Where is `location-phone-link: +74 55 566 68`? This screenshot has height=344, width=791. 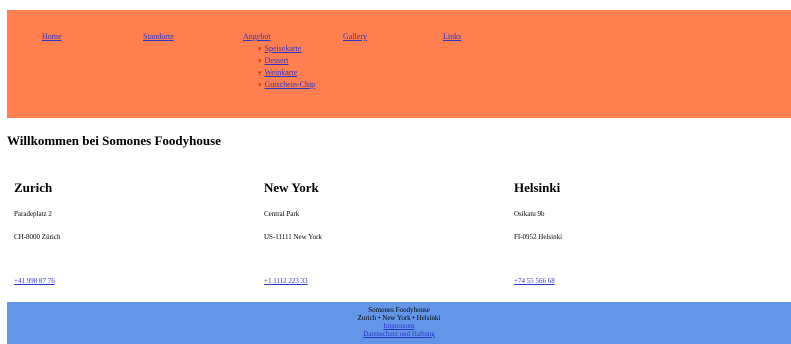 location-phone-link: +74 55 566 68 is located at coordinates (534, 281).